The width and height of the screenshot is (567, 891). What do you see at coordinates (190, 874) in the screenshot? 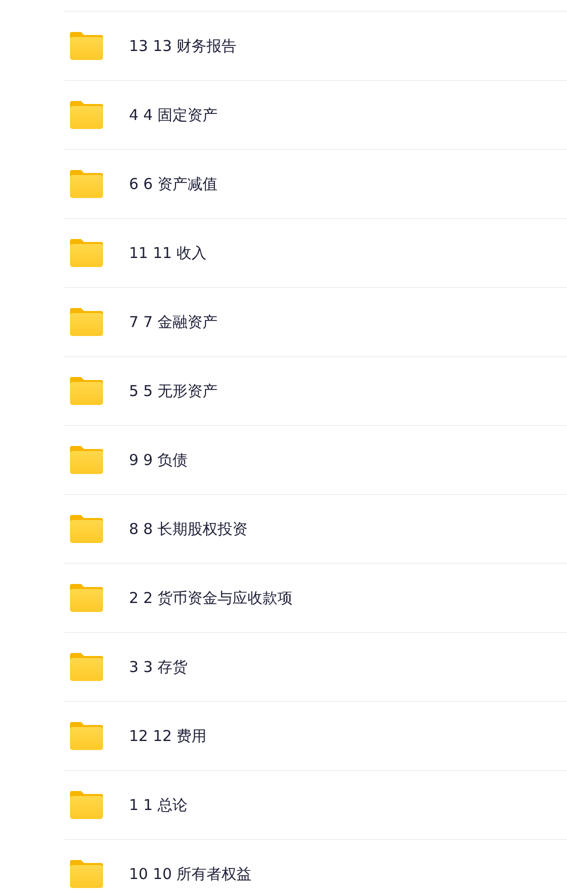
I see `folder-name: 10 10 所有者权益` at bounding box center [190, 874].